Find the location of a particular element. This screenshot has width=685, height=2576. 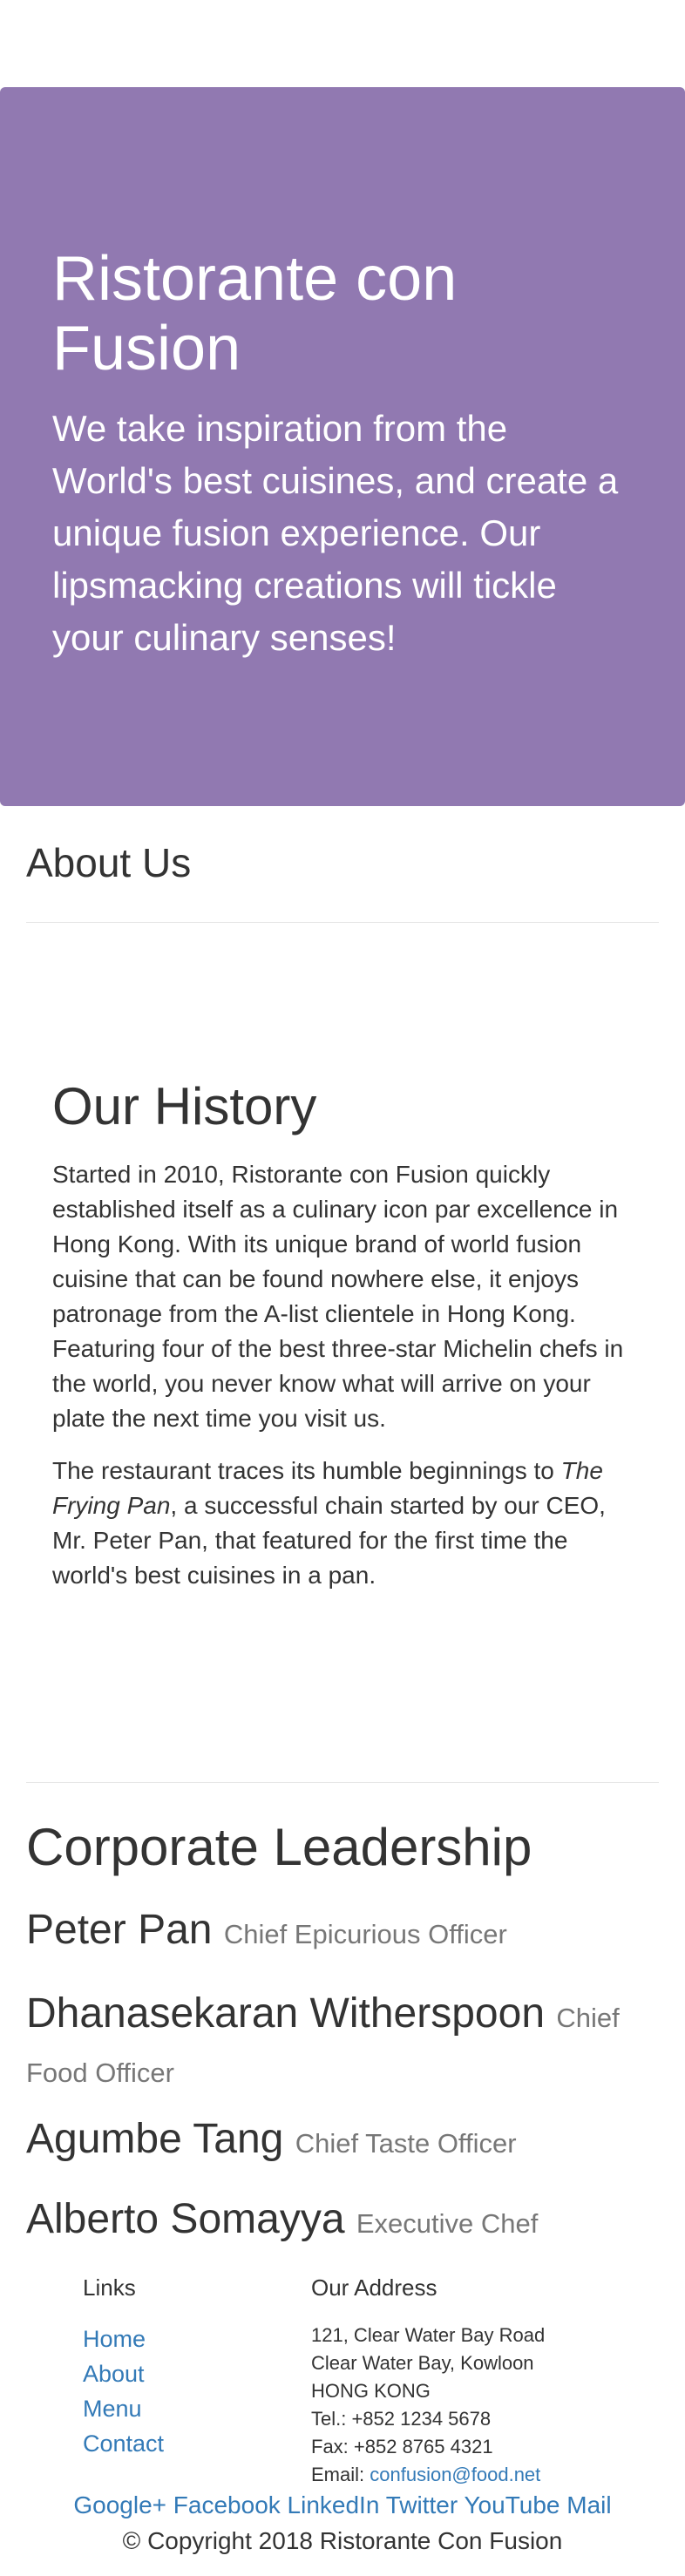

phone-number: Tel.: +852 1234 5678 is located at coordinates (401, 2419).